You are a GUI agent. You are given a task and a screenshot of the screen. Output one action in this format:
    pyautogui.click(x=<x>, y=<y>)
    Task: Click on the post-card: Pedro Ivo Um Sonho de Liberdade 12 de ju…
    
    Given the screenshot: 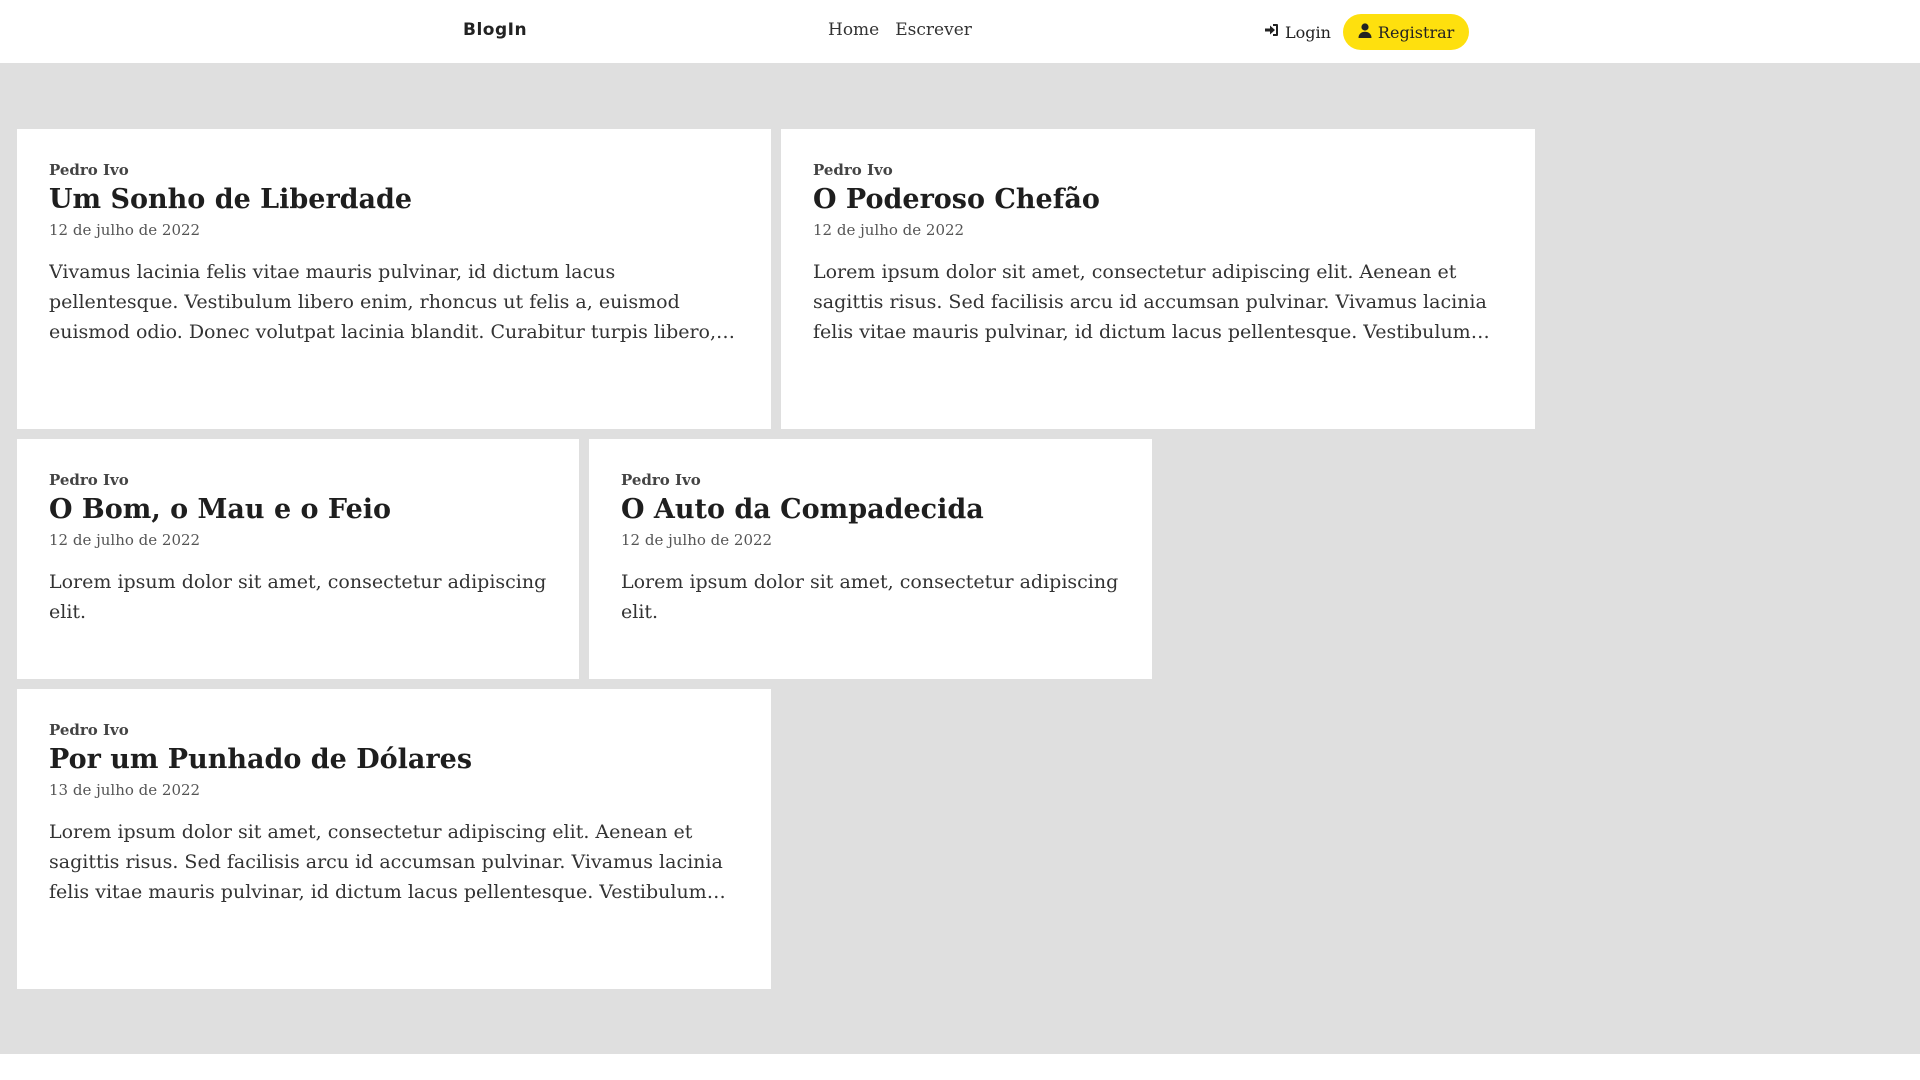 What is the action you would take?
    pyautogui.click(x=394, y=279)
    